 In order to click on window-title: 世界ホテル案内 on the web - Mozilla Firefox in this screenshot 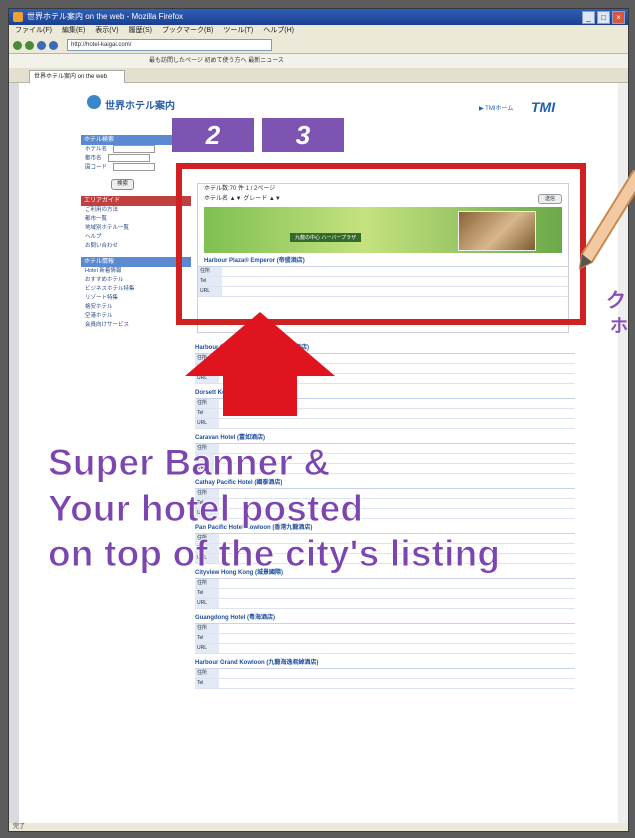, I will do `click(105, 16)`.